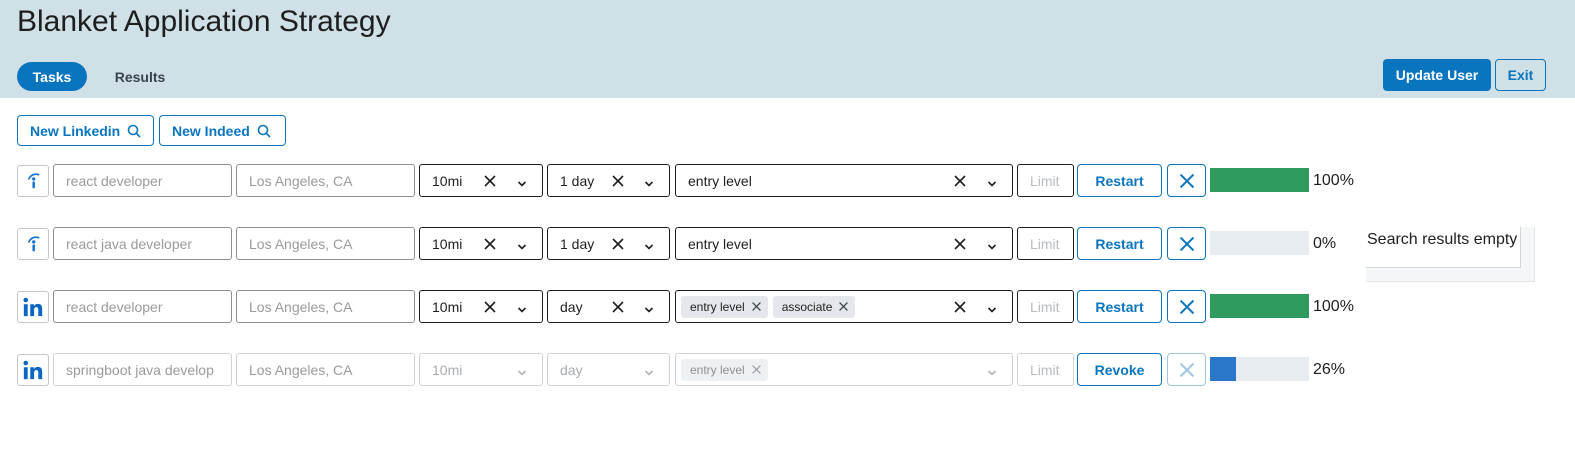 The width and height of the screenshot is (1575, 461). What do you see at coordinates (140, 76) in the screenshot?
I see `tab-results: Results` at bounding box center [140, 76].